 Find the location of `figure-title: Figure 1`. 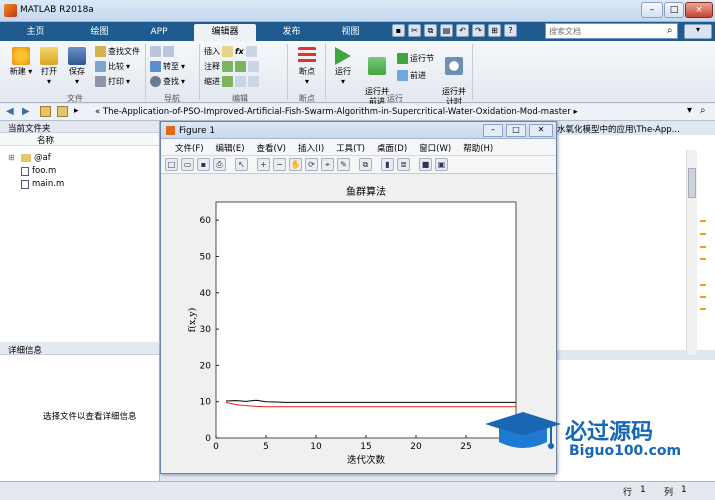

figure-title: Figure 1 is located at coordinates (197, 131).